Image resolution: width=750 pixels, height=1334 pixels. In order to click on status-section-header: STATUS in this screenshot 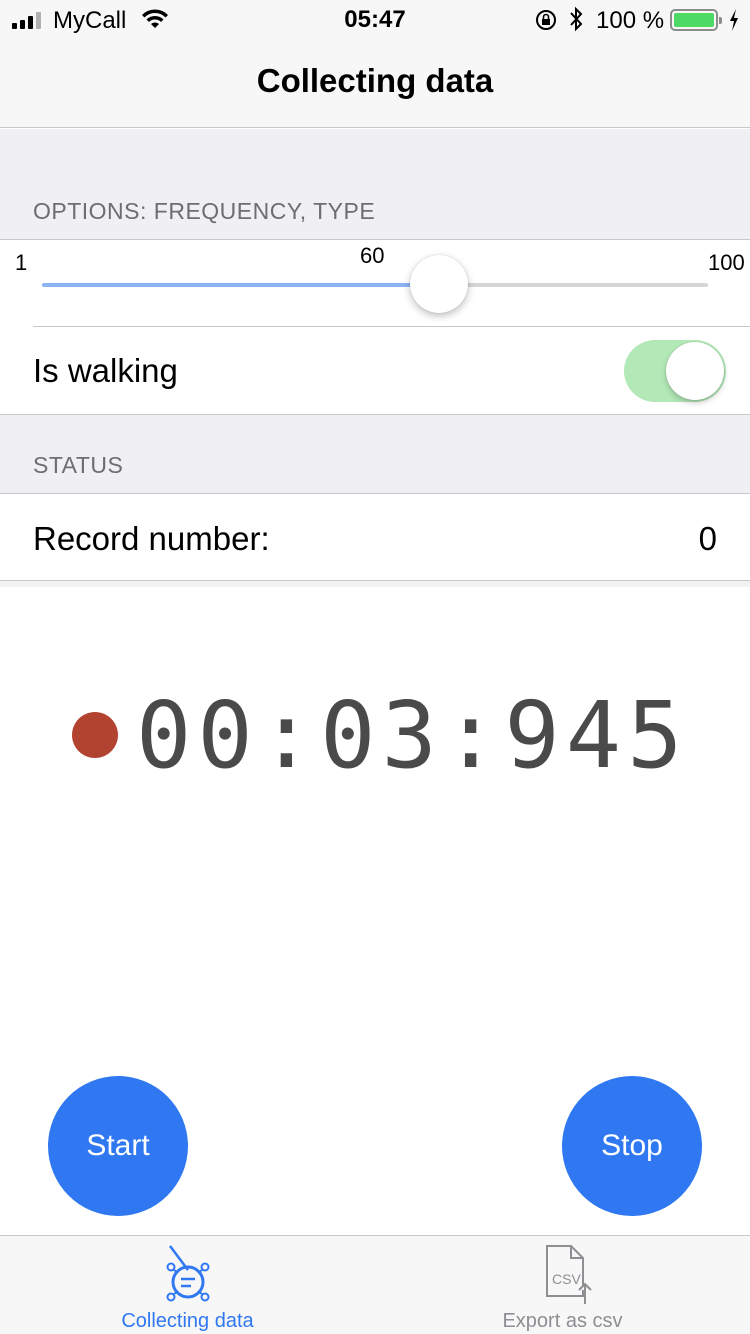, I will do `click(78, 465)`.